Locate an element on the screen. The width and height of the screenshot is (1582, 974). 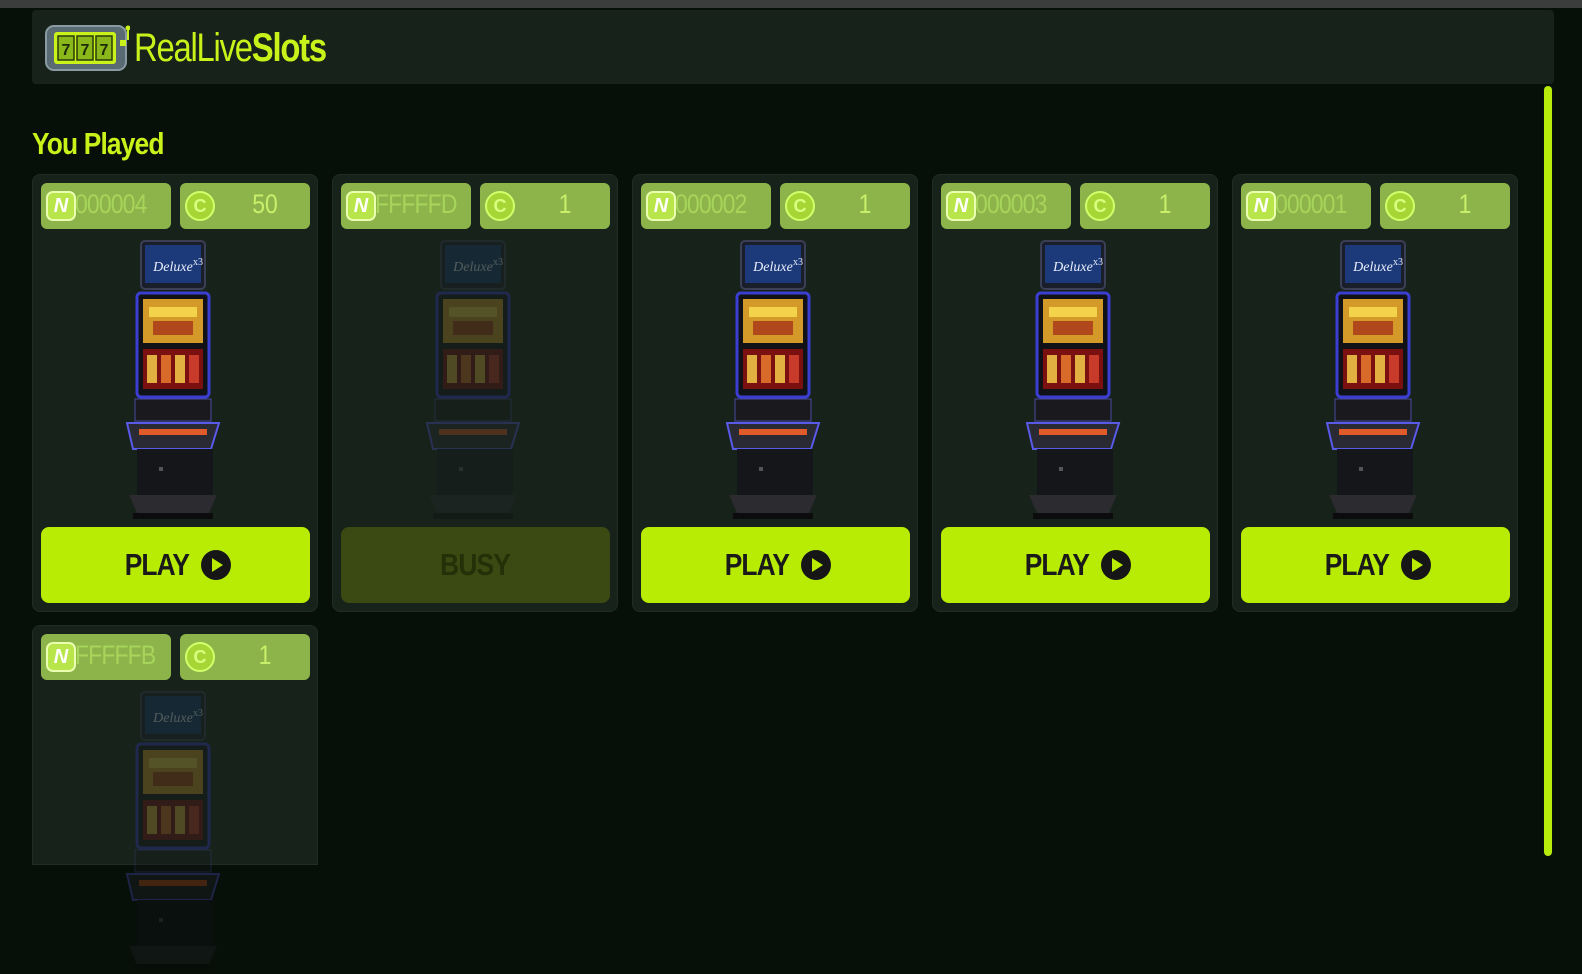
coin-value: 50 is located at coordinates (265, 204).